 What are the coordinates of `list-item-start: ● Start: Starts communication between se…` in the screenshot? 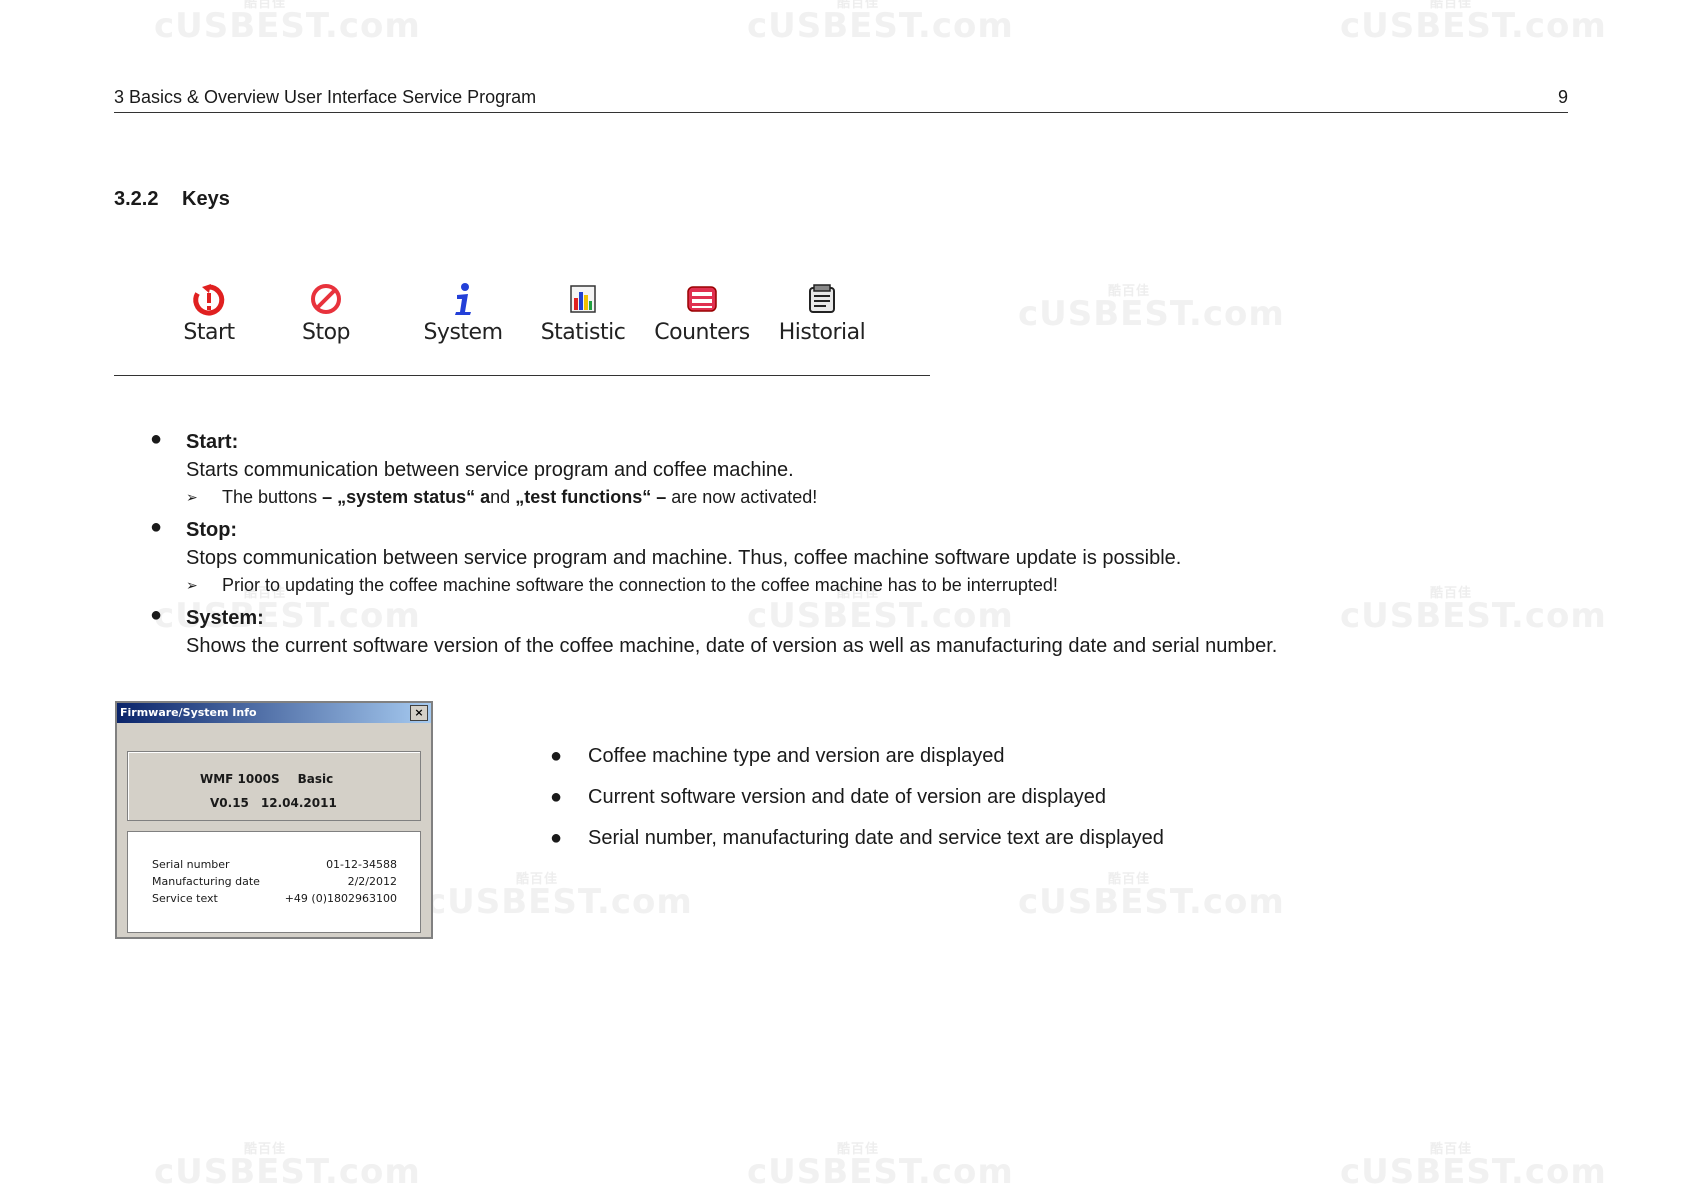 It's located at (713, 469).